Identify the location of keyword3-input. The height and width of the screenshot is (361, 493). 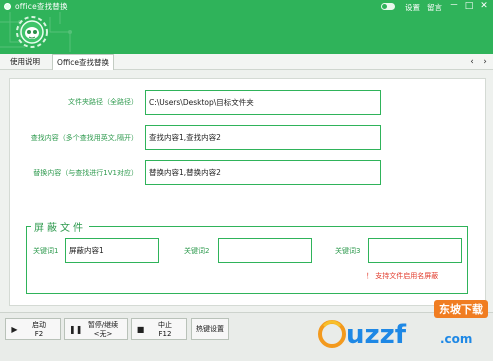
(415, 250).